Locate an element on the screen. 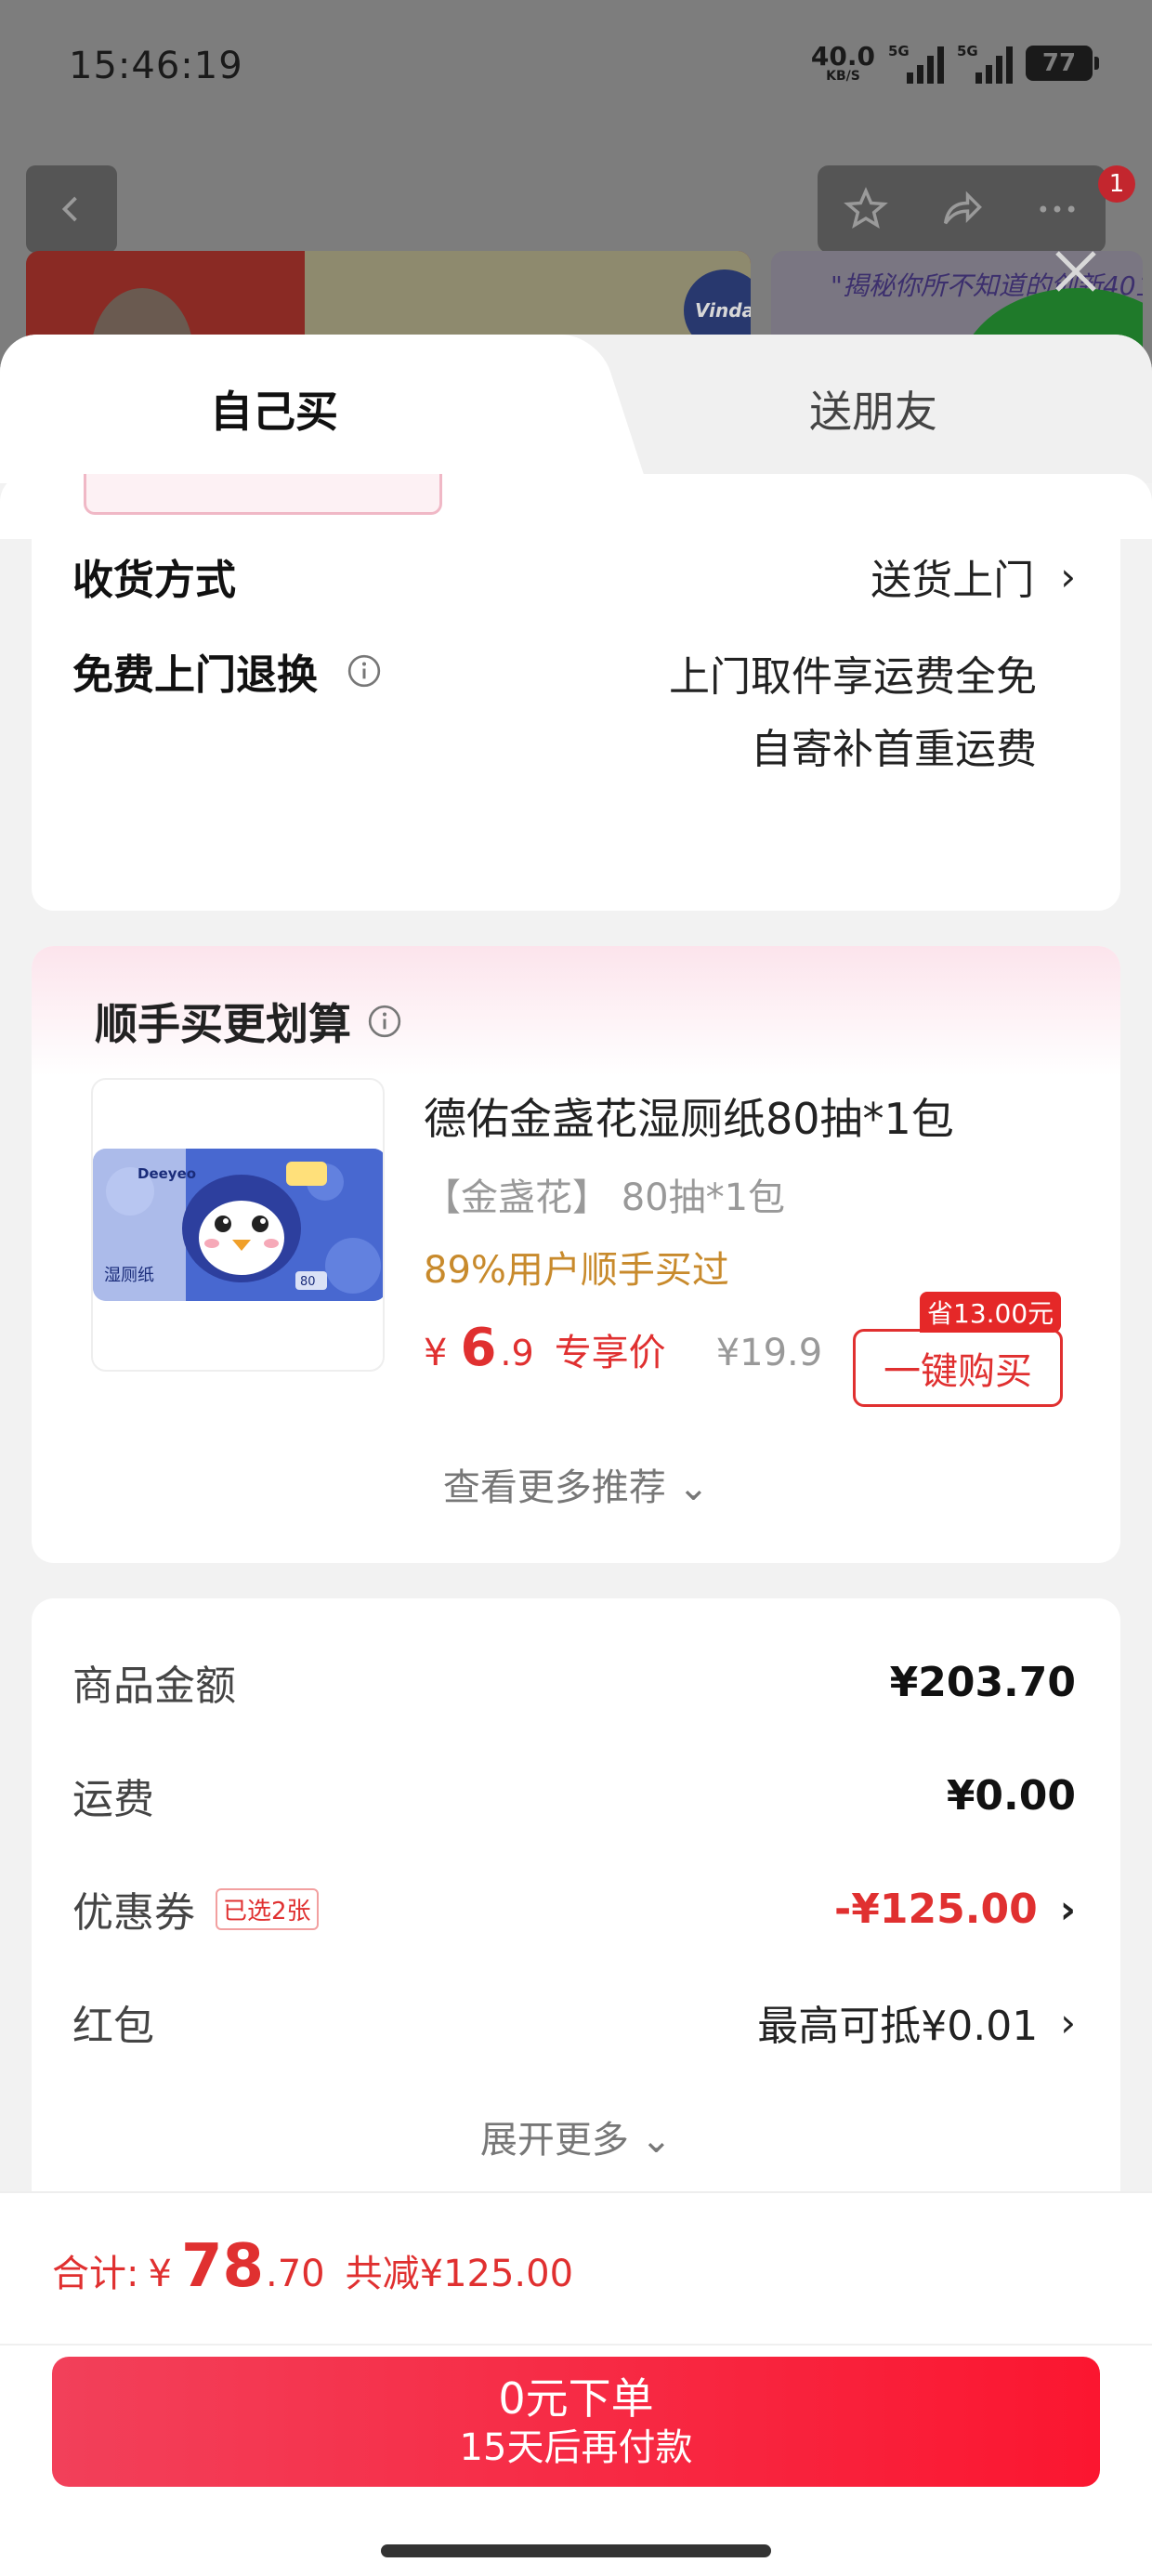 This screenshot has height=2576, width=1152. checkout-bar: 合计: ¥ 78 .70 共减¥125.00 0元下单 15天后再付款 is located at coordinates (576, 2383).